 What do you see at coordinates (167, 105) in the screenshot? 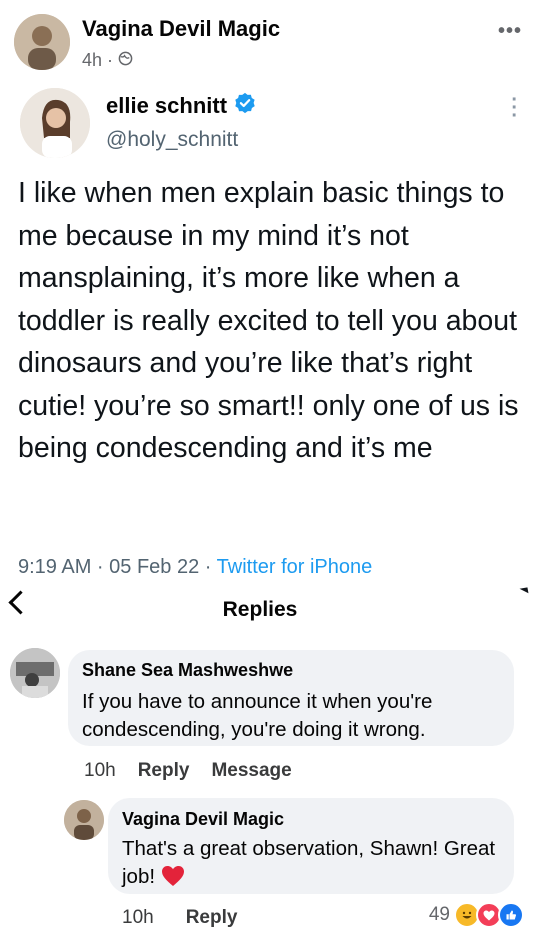
I see `tweet-author-name-text: ellie schnitt` at bounding box center [167, 105].